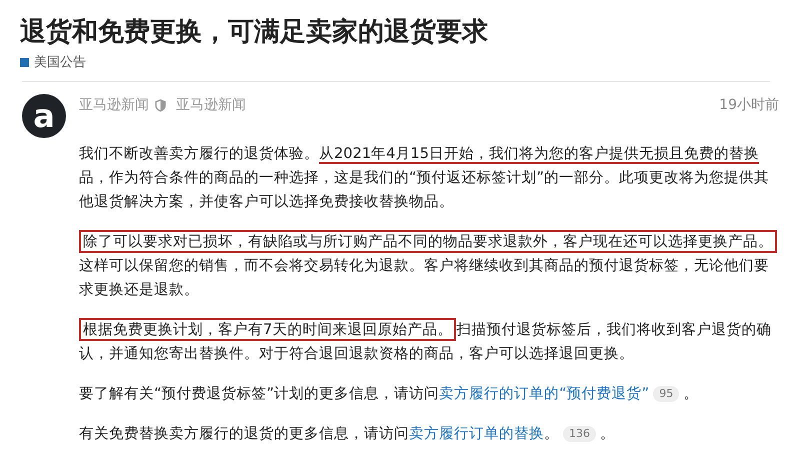 The height and width of the screenshot is (457, 790). I want to click on paragraph: 我们不断改善卖方履行的退货体验。从2021年4月15日开始，我们将为您的客户提供无损且免费的替换 品，作为符合条件的商品的一种选择，这是我们的“预付返还标签计划”的一部分。此项更改将为您提供其他退货解决方案，并使客户可以选择免费接收替换物品。, so click(424, 178).